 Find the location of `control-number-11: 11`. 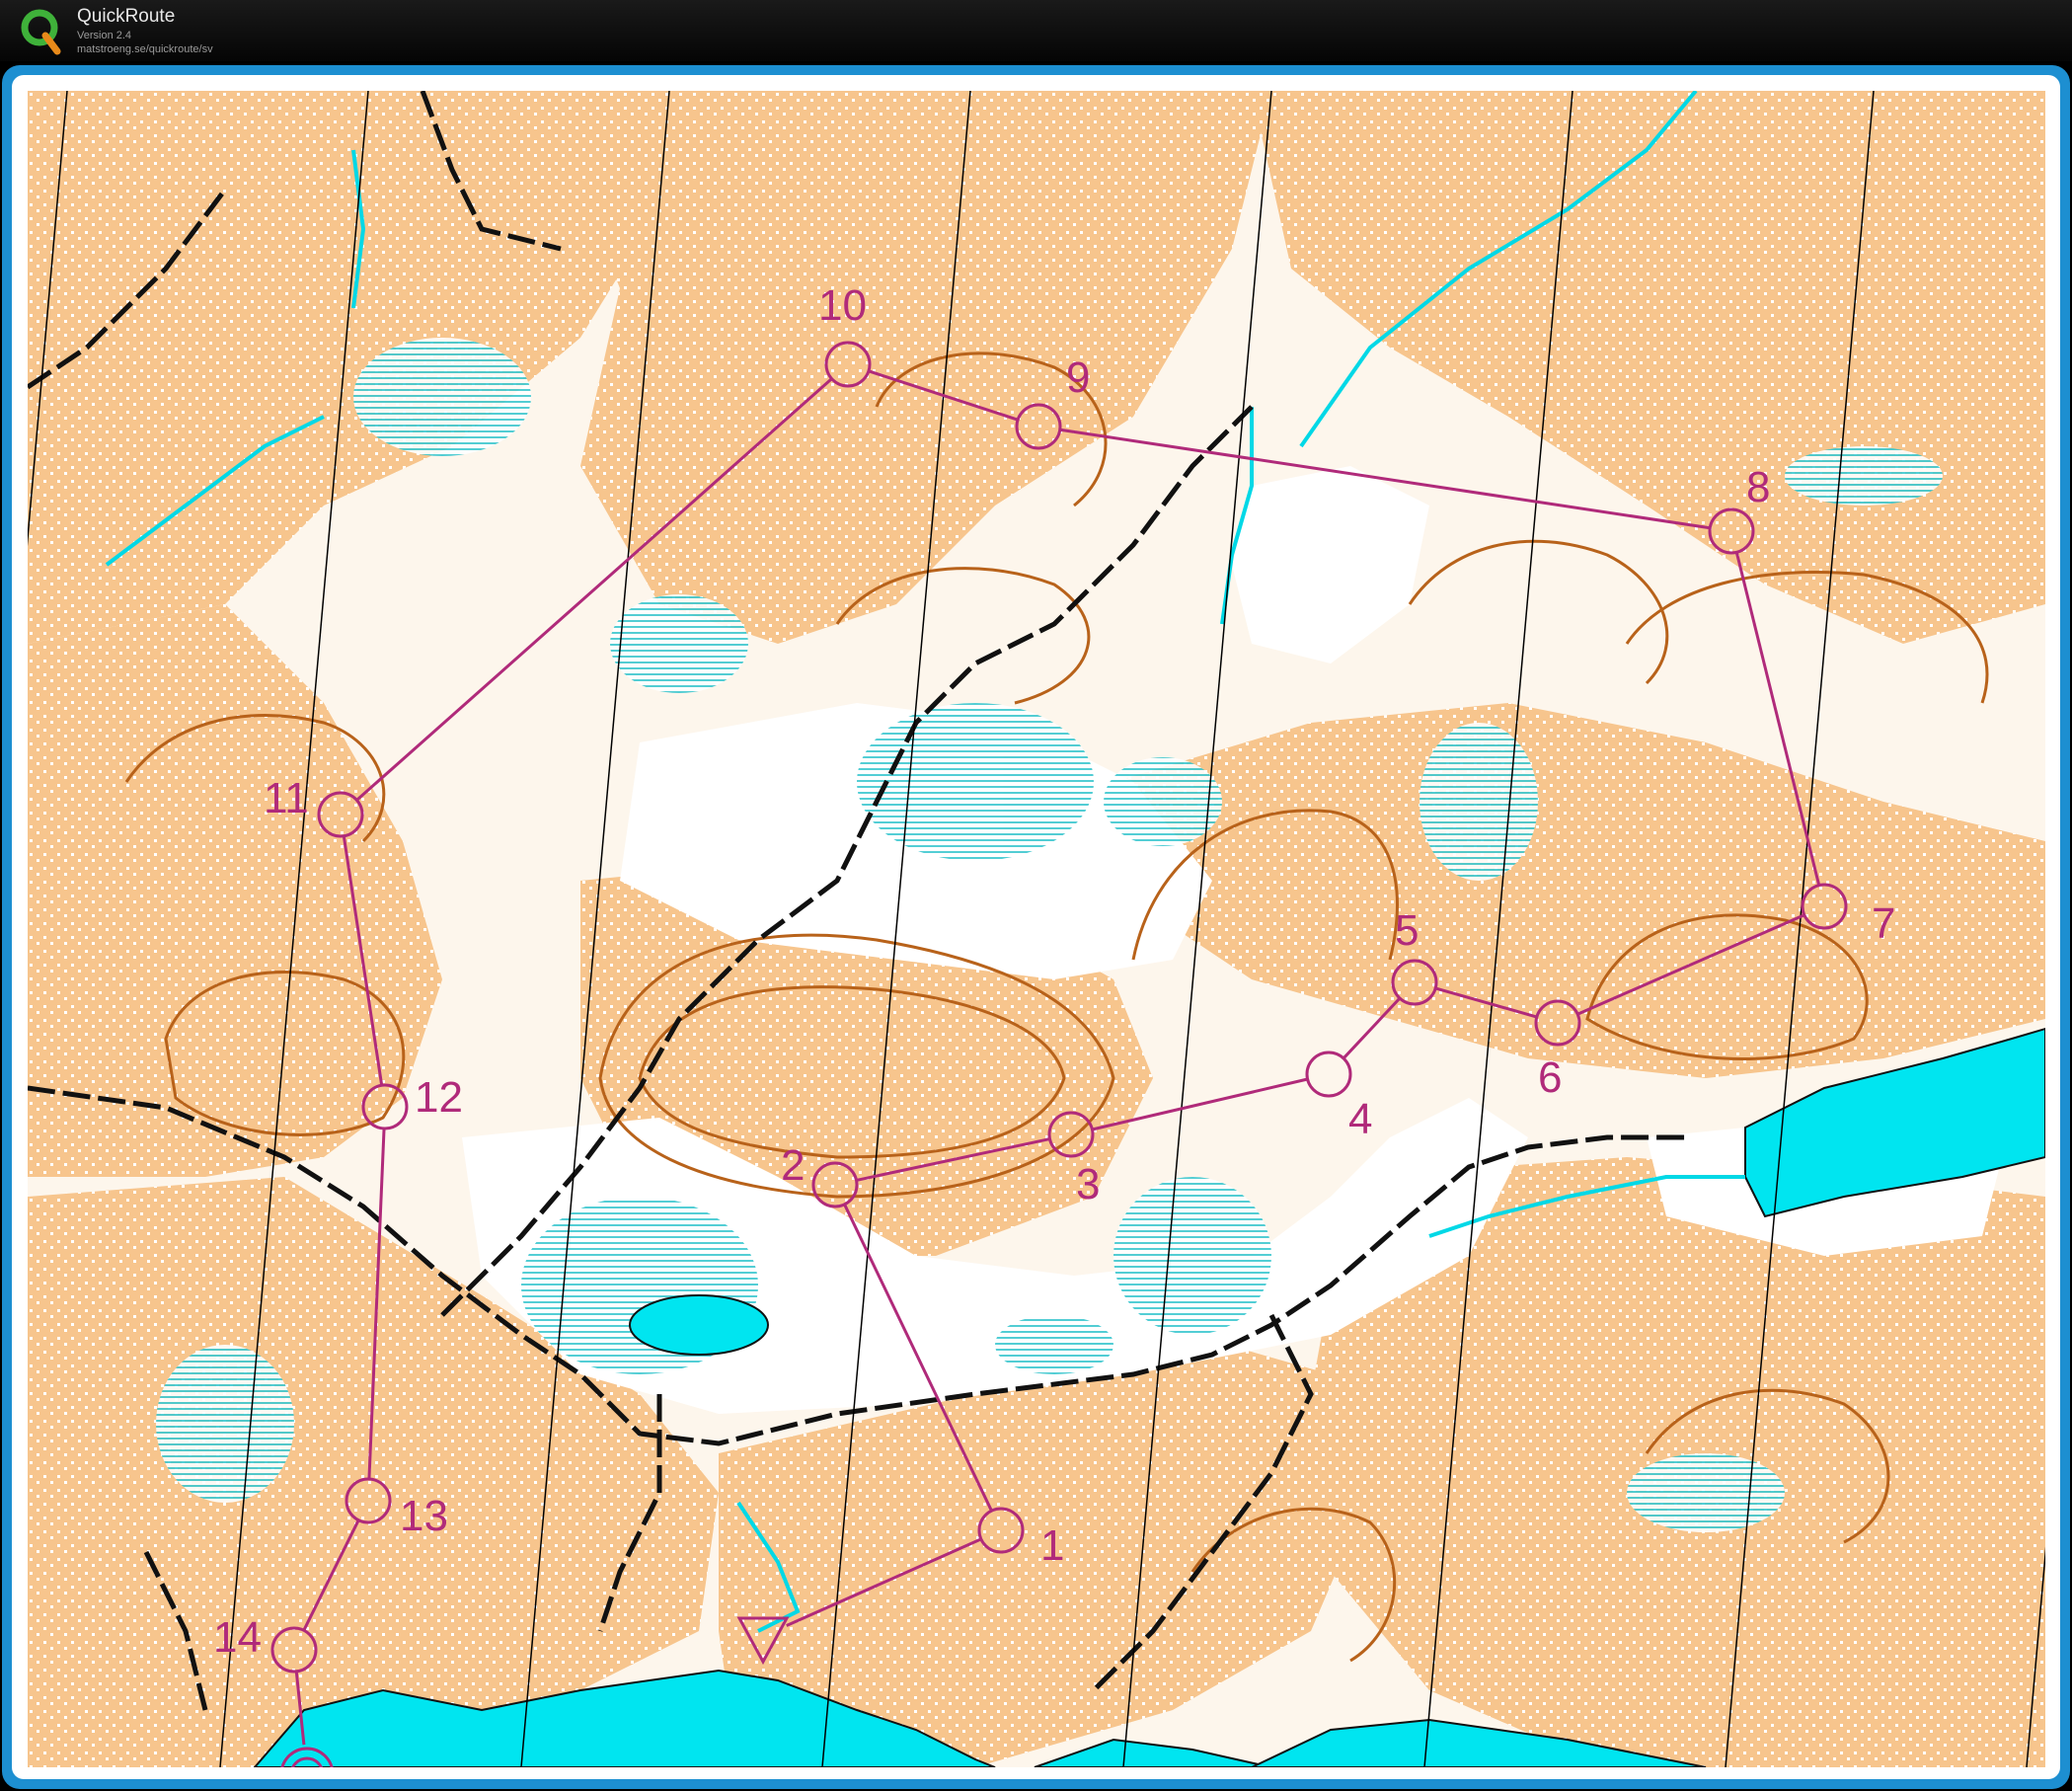

control-number-11: 11 is located at coordinates (286, 798).